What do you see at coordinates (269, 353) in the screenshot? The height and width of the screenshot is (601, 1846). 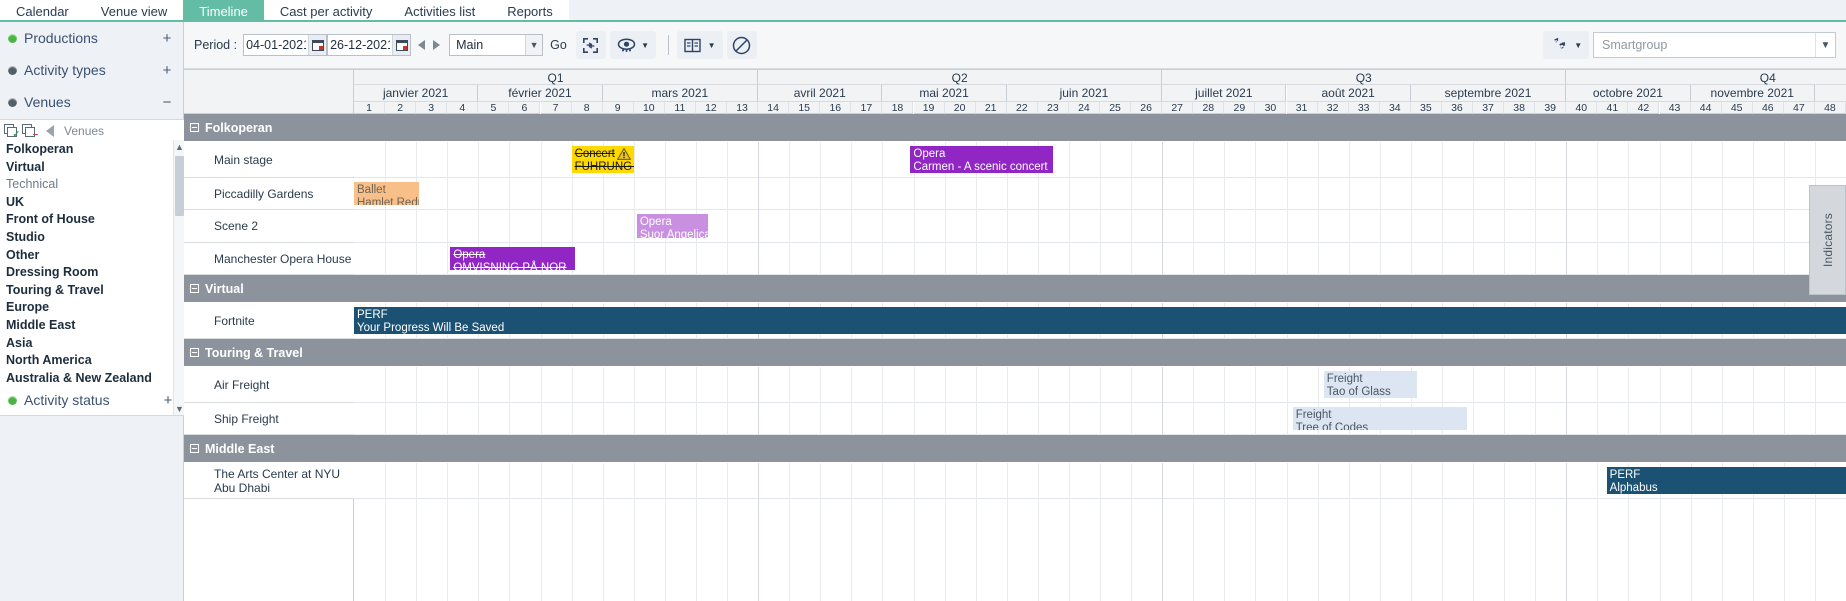 I see `timeline-group-label-touring-travel: Touring & Travel` at bounding box center [269, 353].